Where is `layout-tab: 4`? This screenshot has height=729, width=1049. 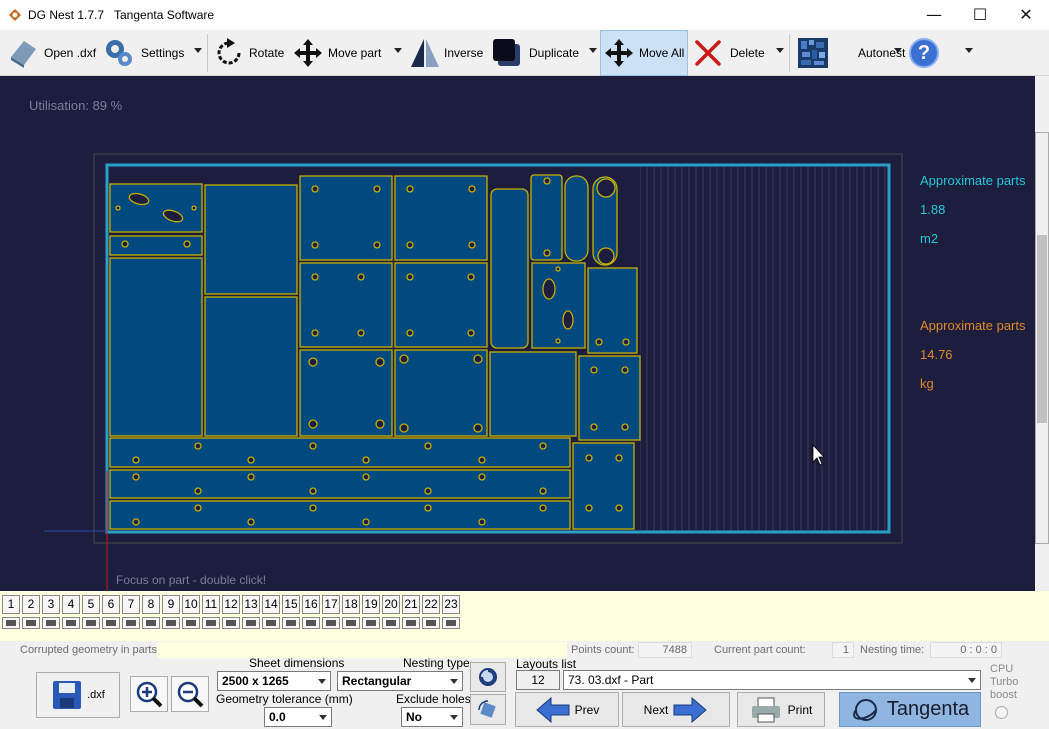
layout-tab: 4 is located at coordinates (71, 604).